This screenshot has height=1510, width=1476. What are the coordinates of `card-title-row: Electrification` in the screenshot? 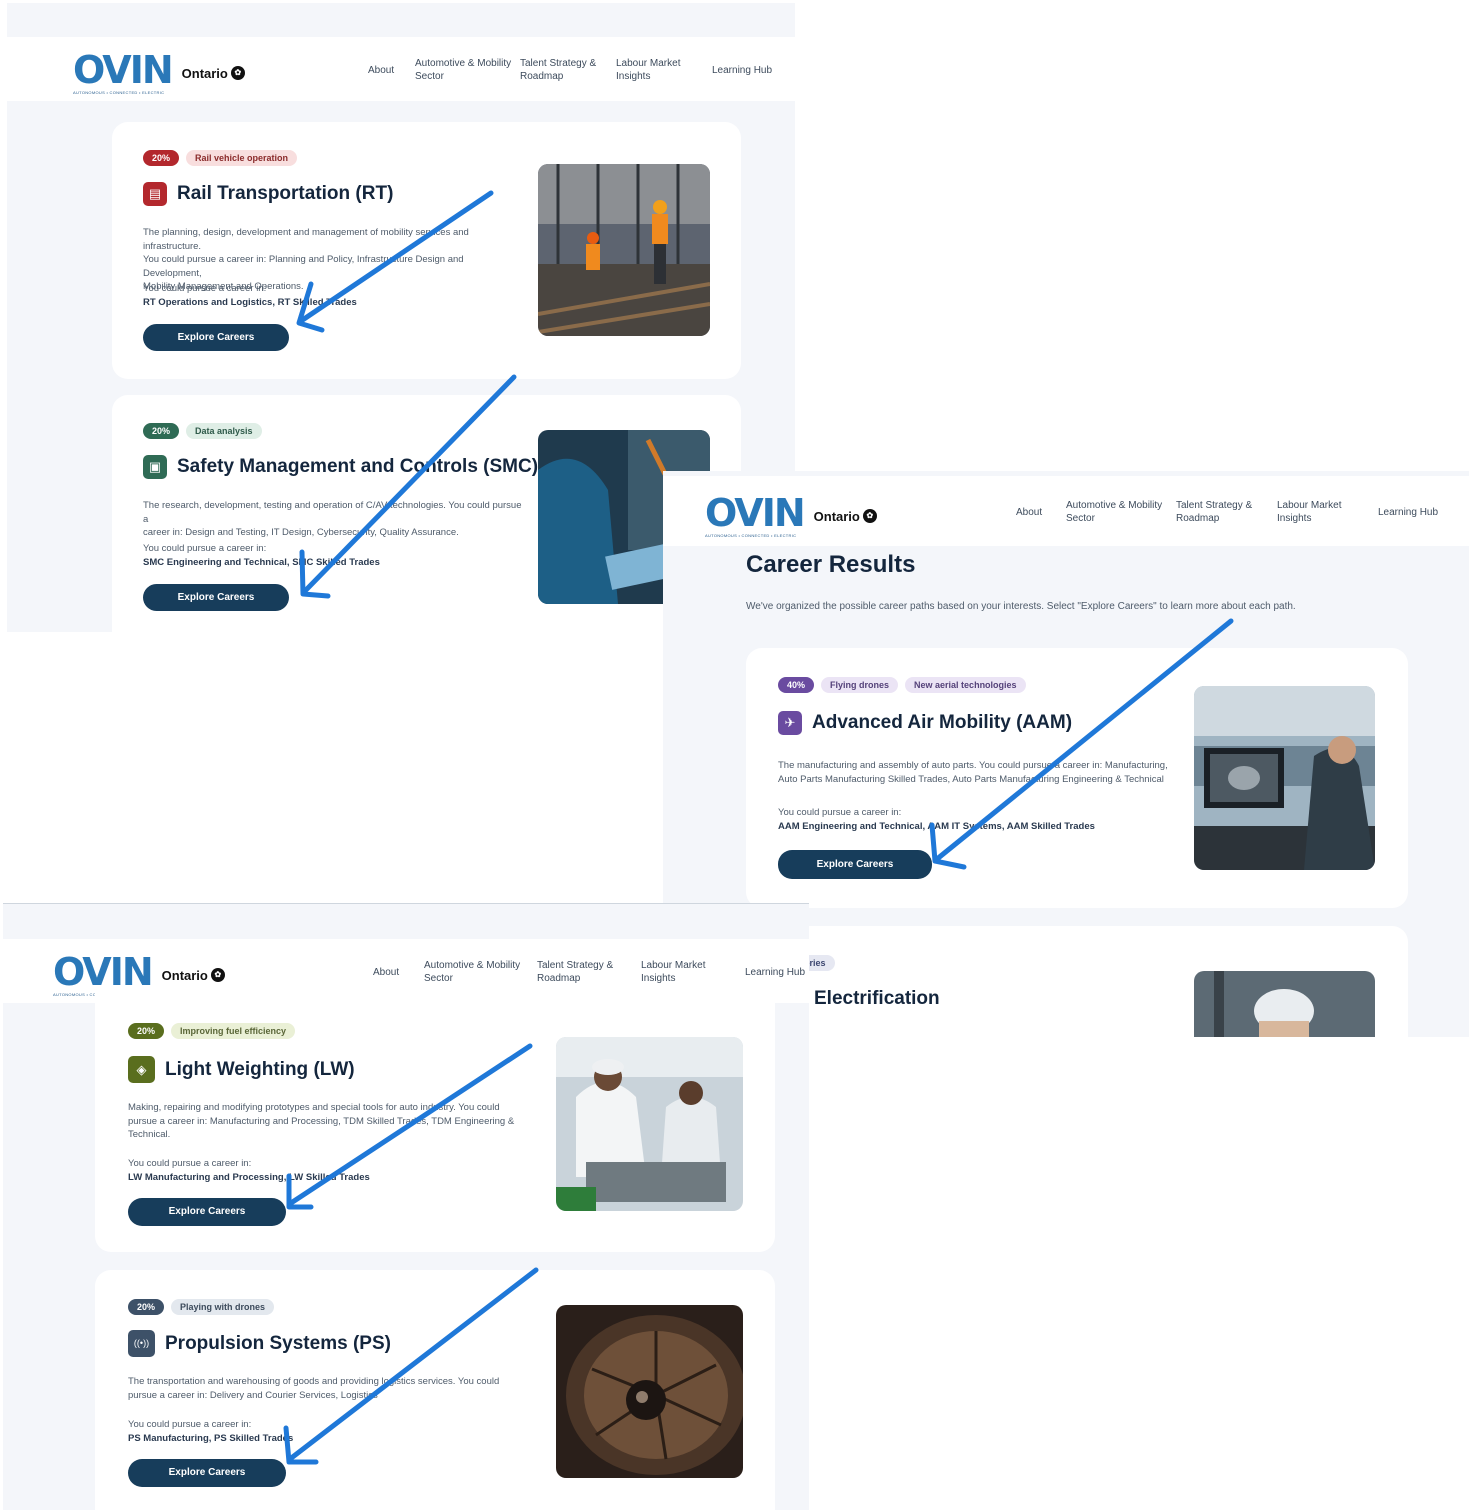 It's located at (877, 999).